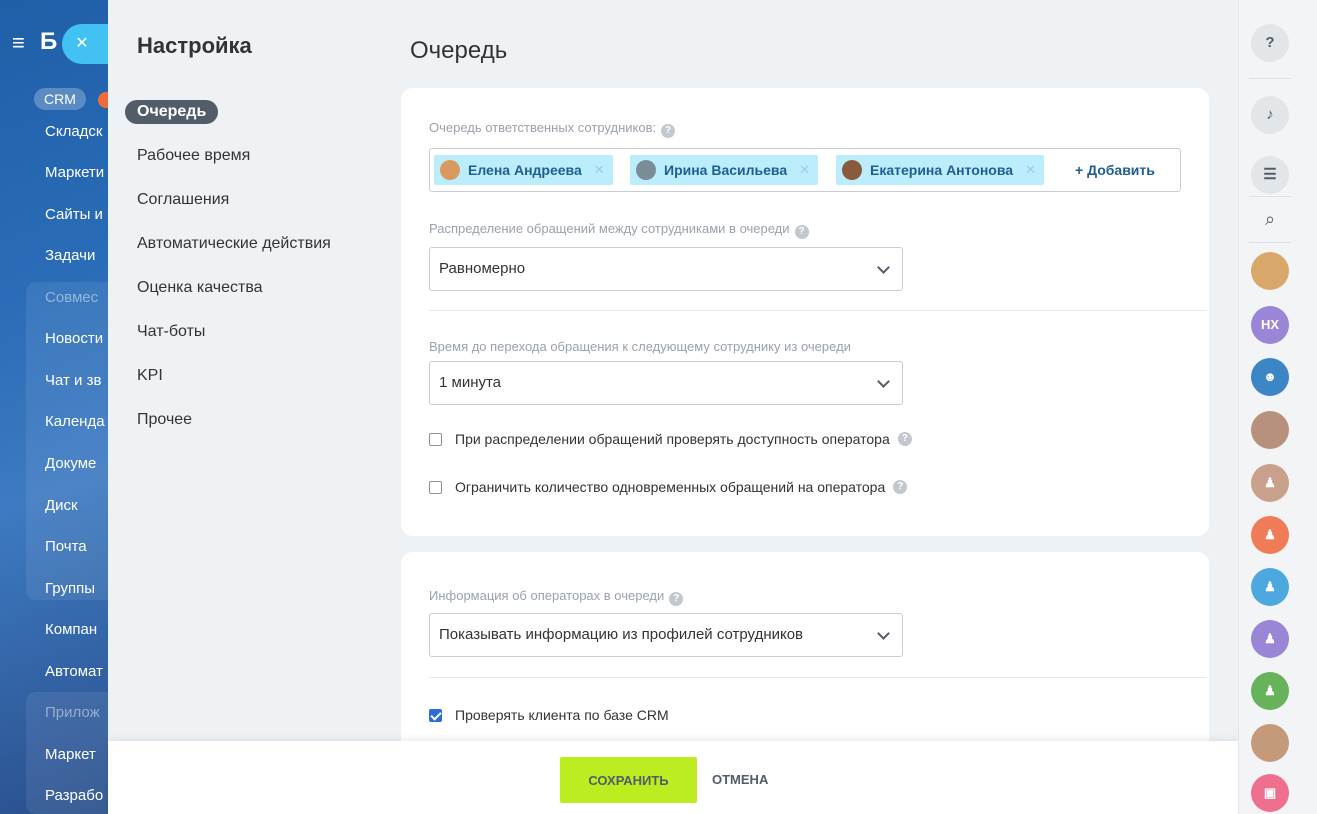  I want to click on sidebar-item: Чат и зв, so click(73, 380).